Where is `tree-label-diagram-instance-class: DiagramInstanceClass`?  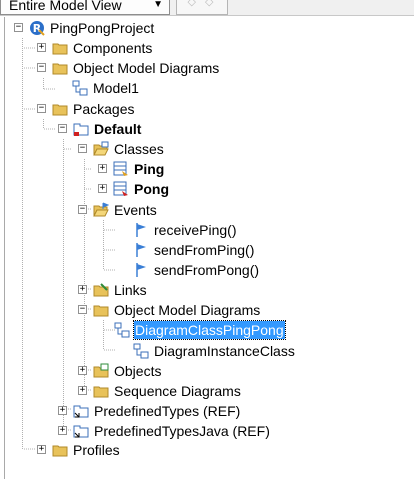 tree-label-diagram-instance-class: DiagramInstanceClass is located at coordinates (224, 351).